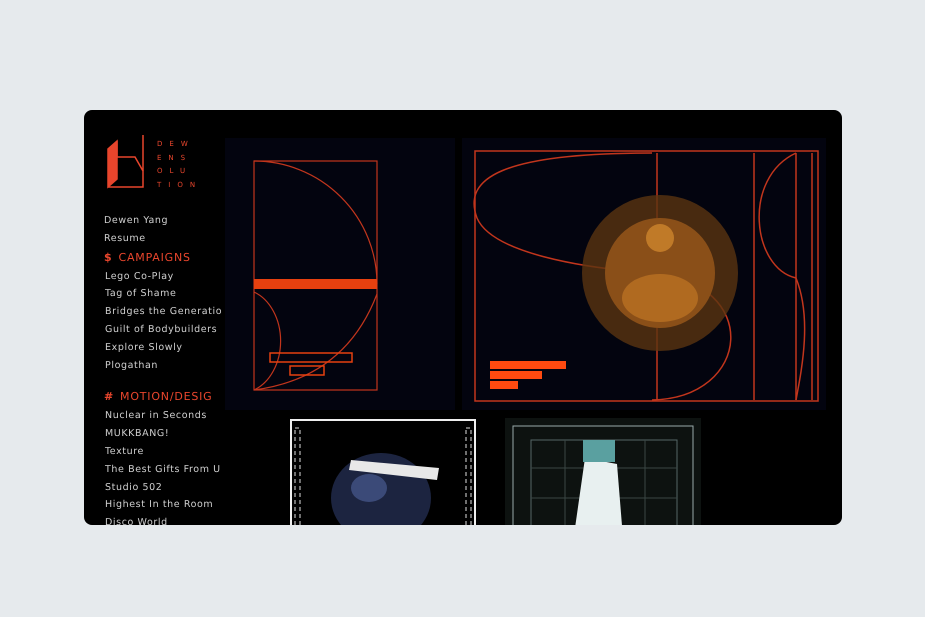 This screenshot has height=617, width=925. I want to click on nav-link: The Best Gifts From U, so click(163, 469).